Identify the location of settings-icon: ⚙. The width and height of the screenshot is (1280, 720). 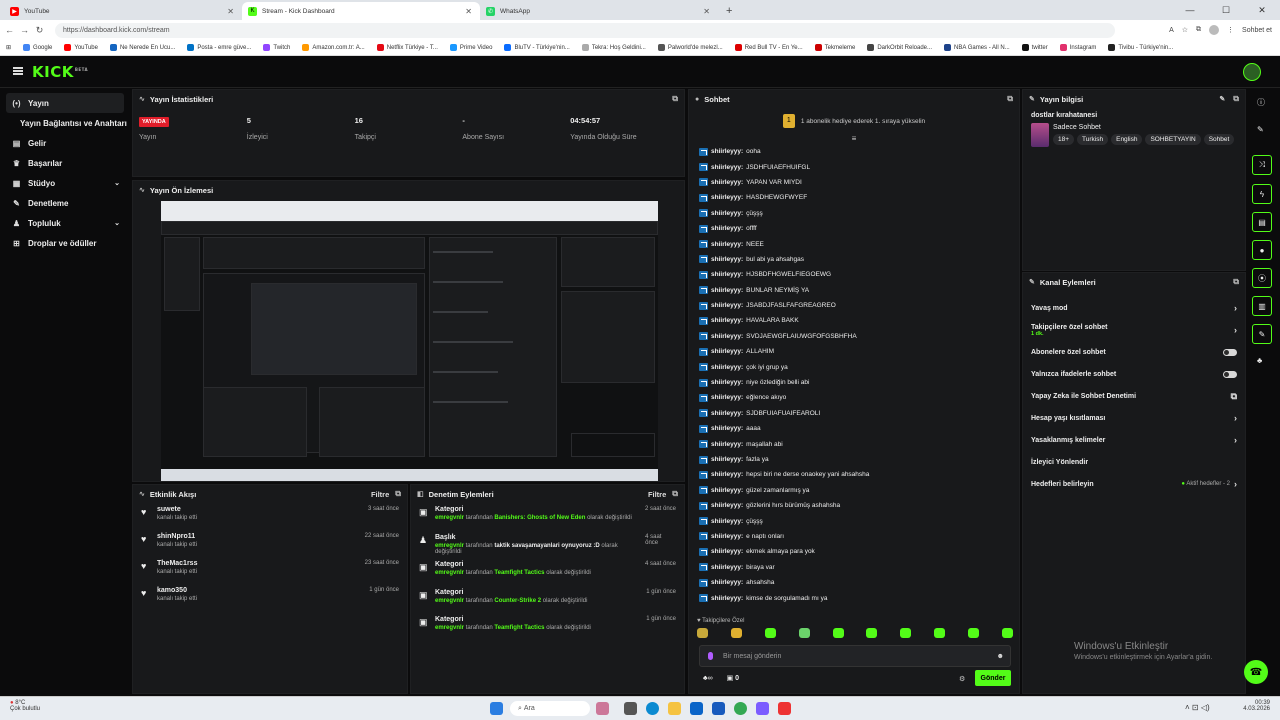
(962, 679).